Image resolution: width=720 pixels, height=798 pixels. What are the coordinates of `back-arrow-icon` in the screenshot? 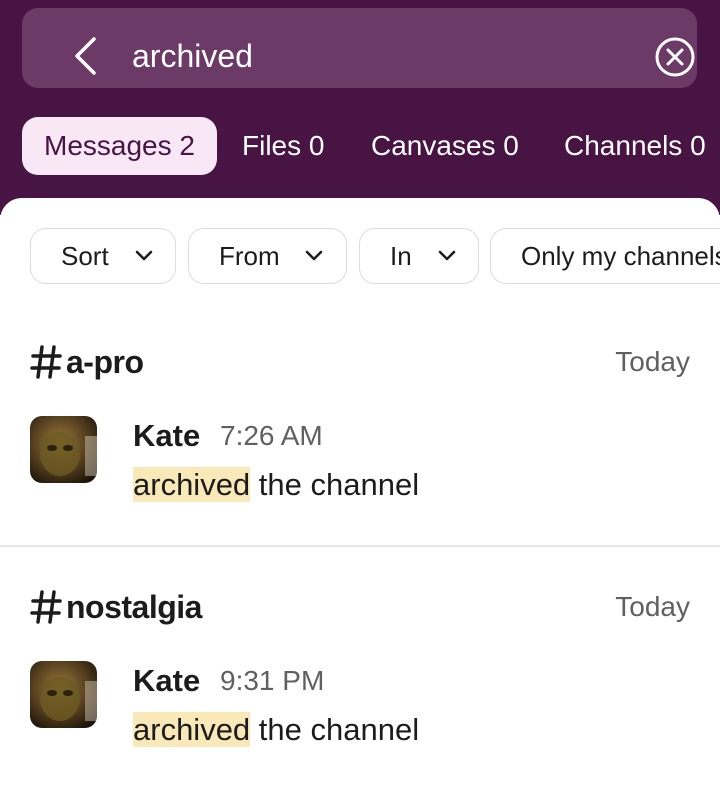 It's located at (85, 56).